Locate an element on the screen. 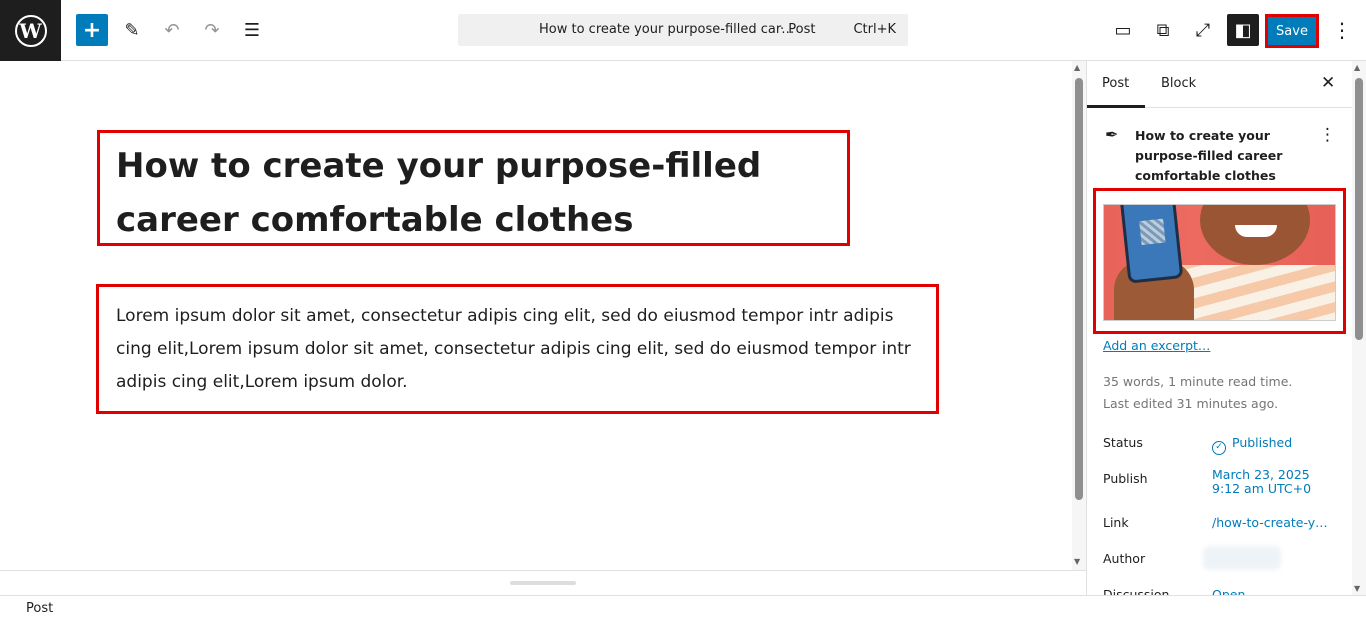 The height and width of the screenshot is (620, 1366). image-smile is located at coordinates (1256, 231).